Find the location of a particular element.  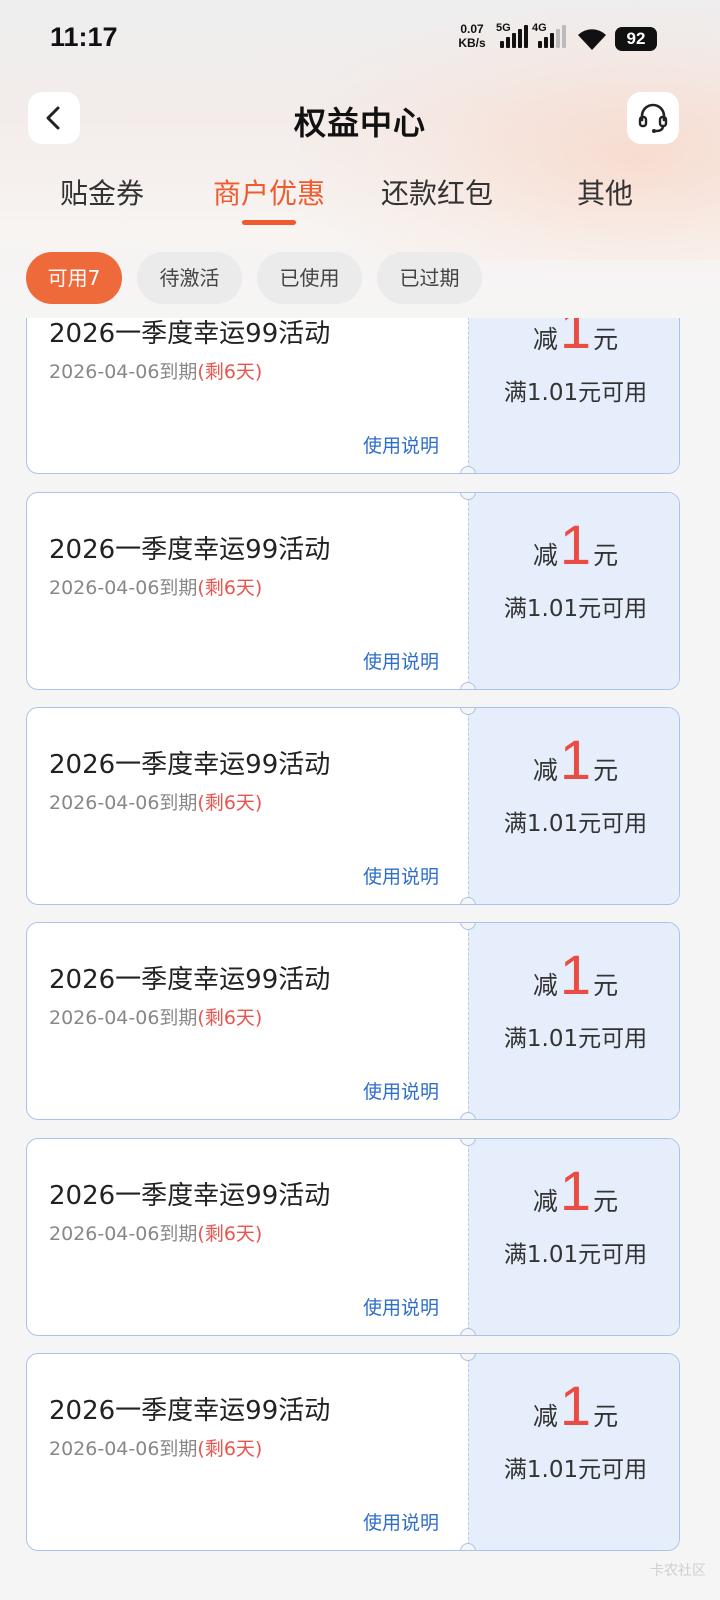

watermark: 卡农社区 is located at coordinates (678, 1571).